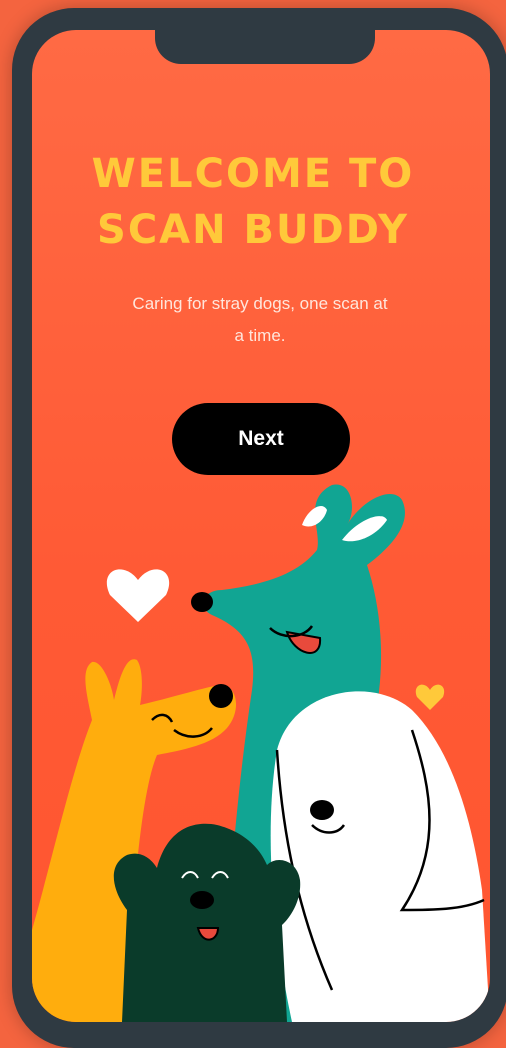 This screenshot has height=1048, width=506. I want to click on title-line-1: WELCOME TO, so click(253, 174).